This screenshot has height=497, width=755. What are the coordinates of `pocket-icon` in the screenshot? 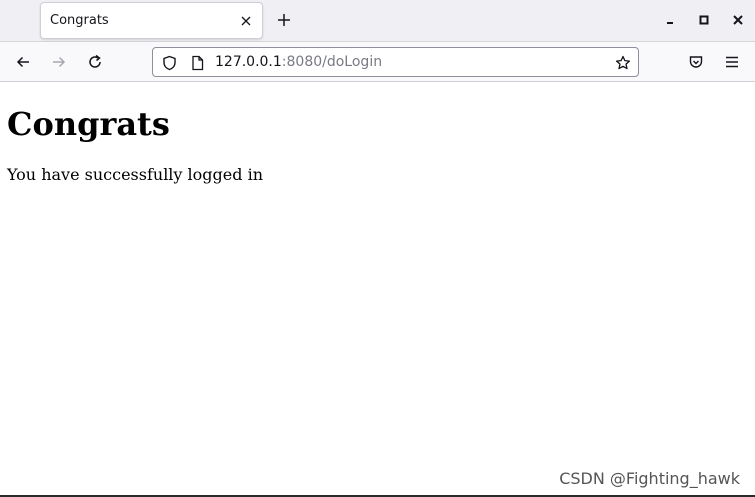 It's located at (696, 62).